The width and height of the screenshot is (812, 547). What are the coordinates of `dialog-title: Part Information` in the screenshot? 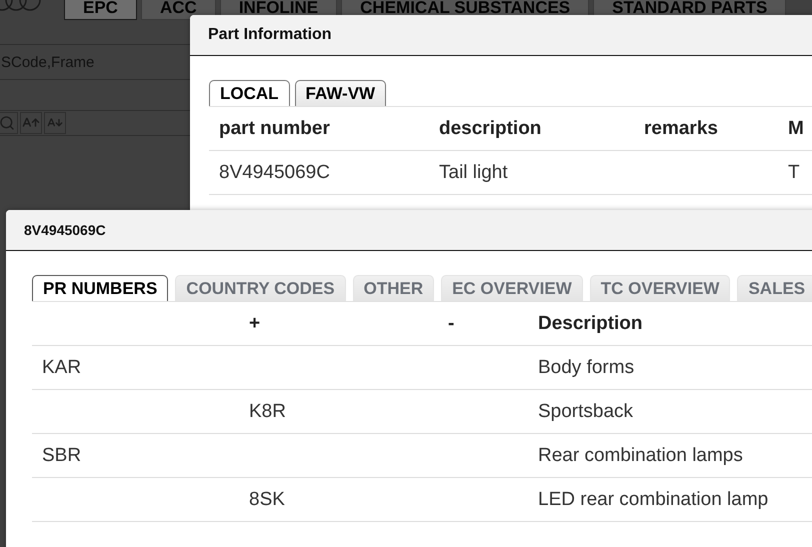 It's located at (270, 35).